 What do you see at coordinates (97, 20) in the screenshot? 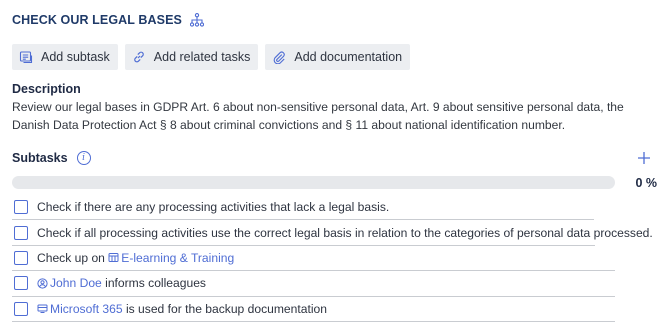
I see `page-title: CHECK OUR LEGAL BASES` at bounding box center [97, 20].